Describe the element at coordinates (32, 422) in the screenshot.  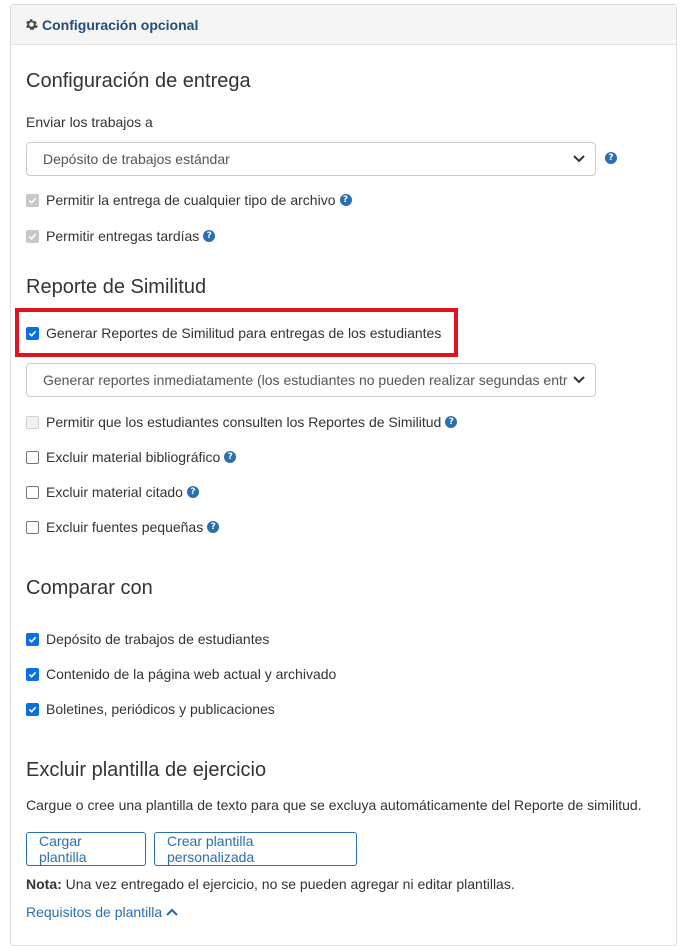
I see `students-view-checkbox` at that location.